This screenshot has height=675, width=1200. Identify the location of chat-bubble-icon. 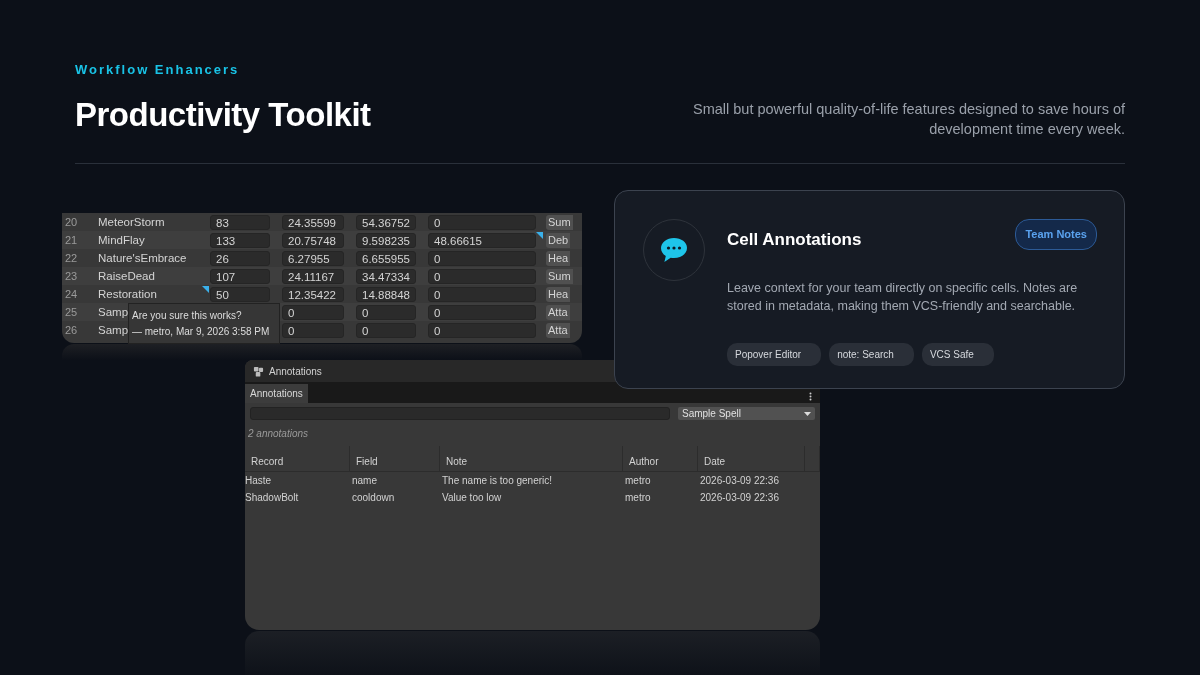
(674, 250).